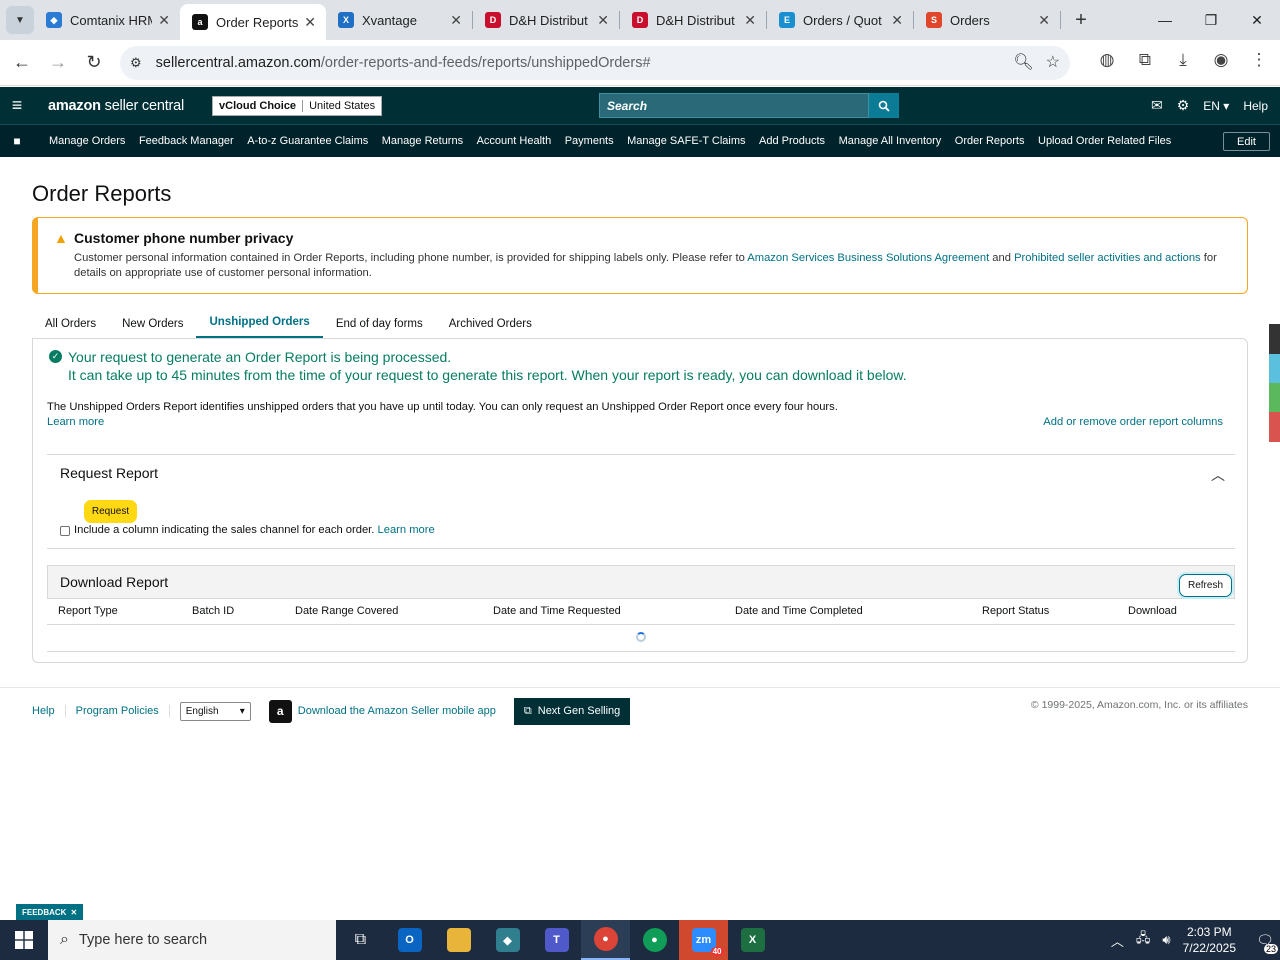 The width and height of the screenshot is (1280, 960). What do you see at coordinates (717, 951) in the screenshot?
I see `zoom-badge: 40` at bounding box center [717, 951].